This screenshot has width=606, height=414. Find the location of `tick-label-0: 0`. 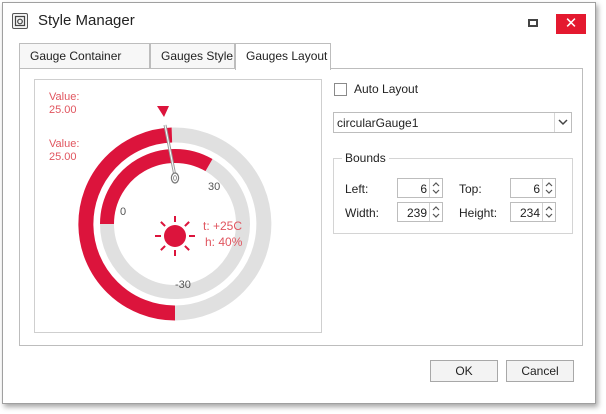

tick-label-0: 0 is located at coordinates (123, 212).